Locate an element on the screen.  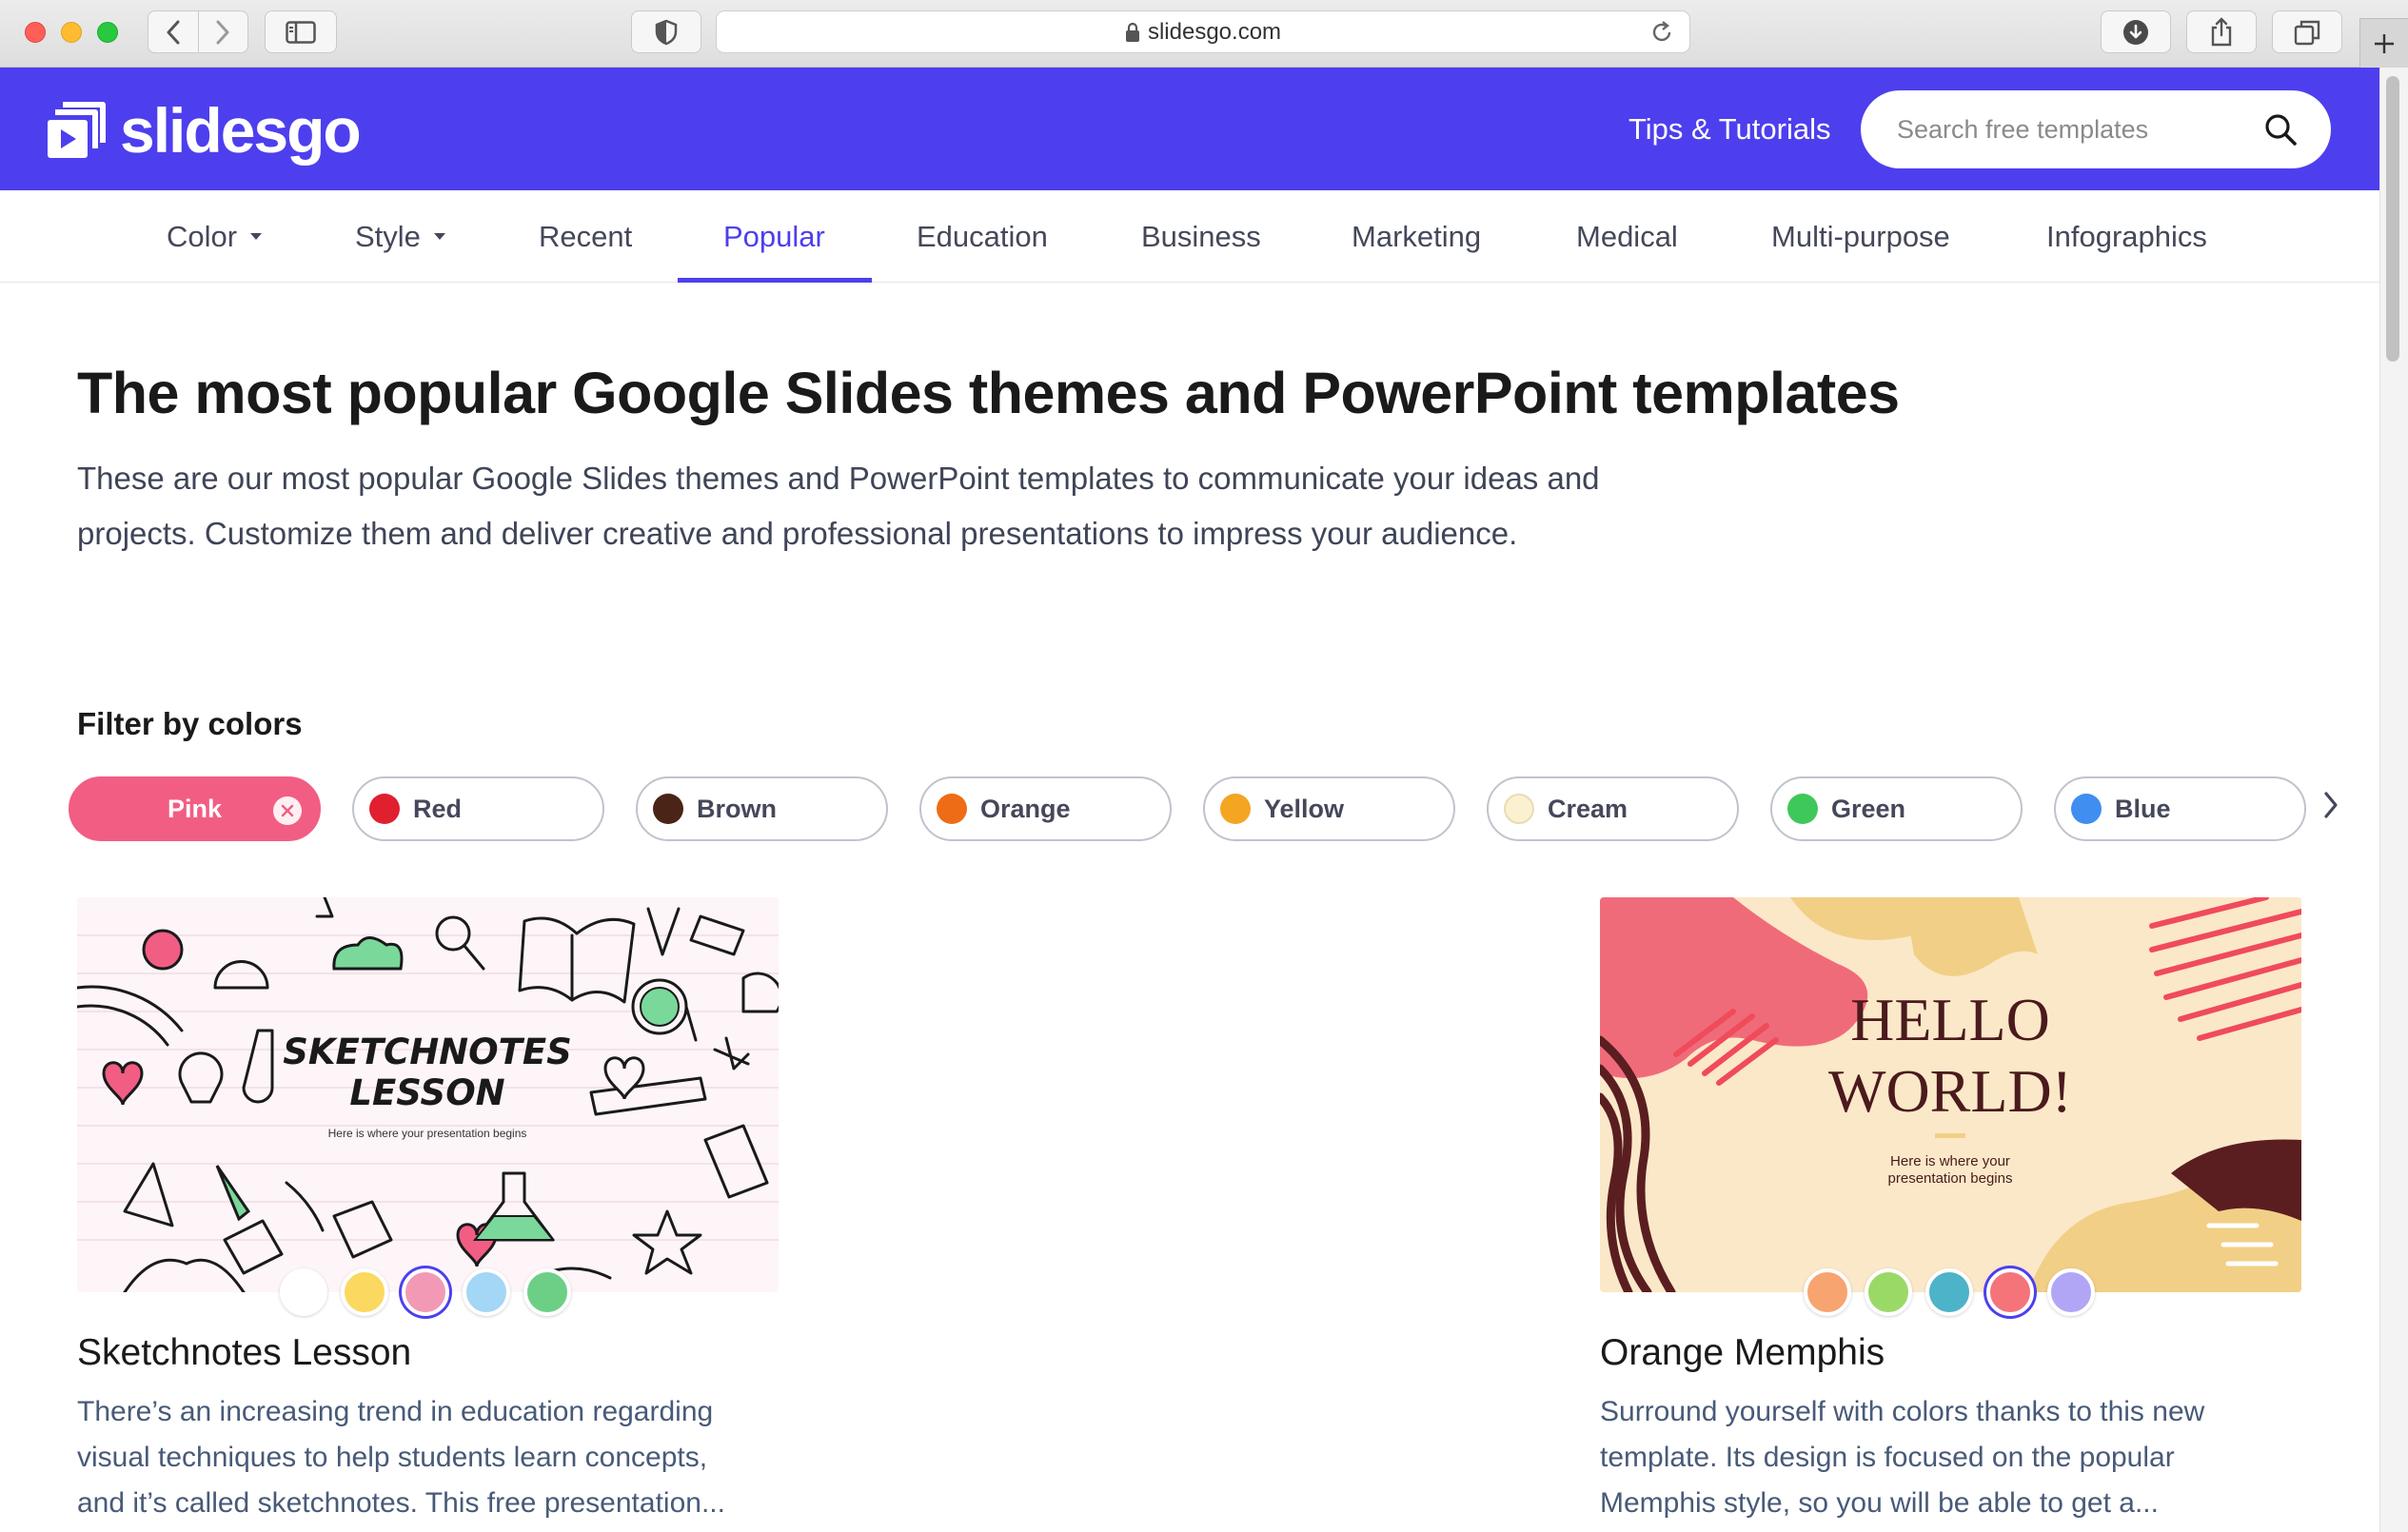
chip-label: Orange is located at coordinates (1025, 808).